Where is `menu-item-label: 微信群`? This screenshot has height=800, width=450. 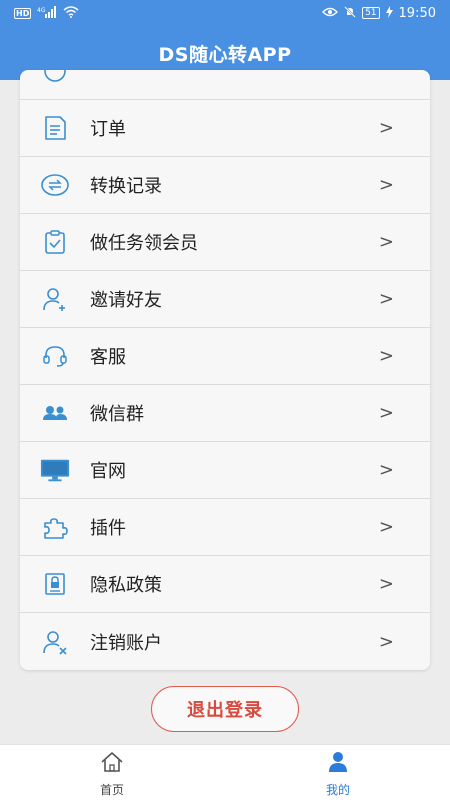
menu-item-label: 微信群 is located at coordinates (117, 414).